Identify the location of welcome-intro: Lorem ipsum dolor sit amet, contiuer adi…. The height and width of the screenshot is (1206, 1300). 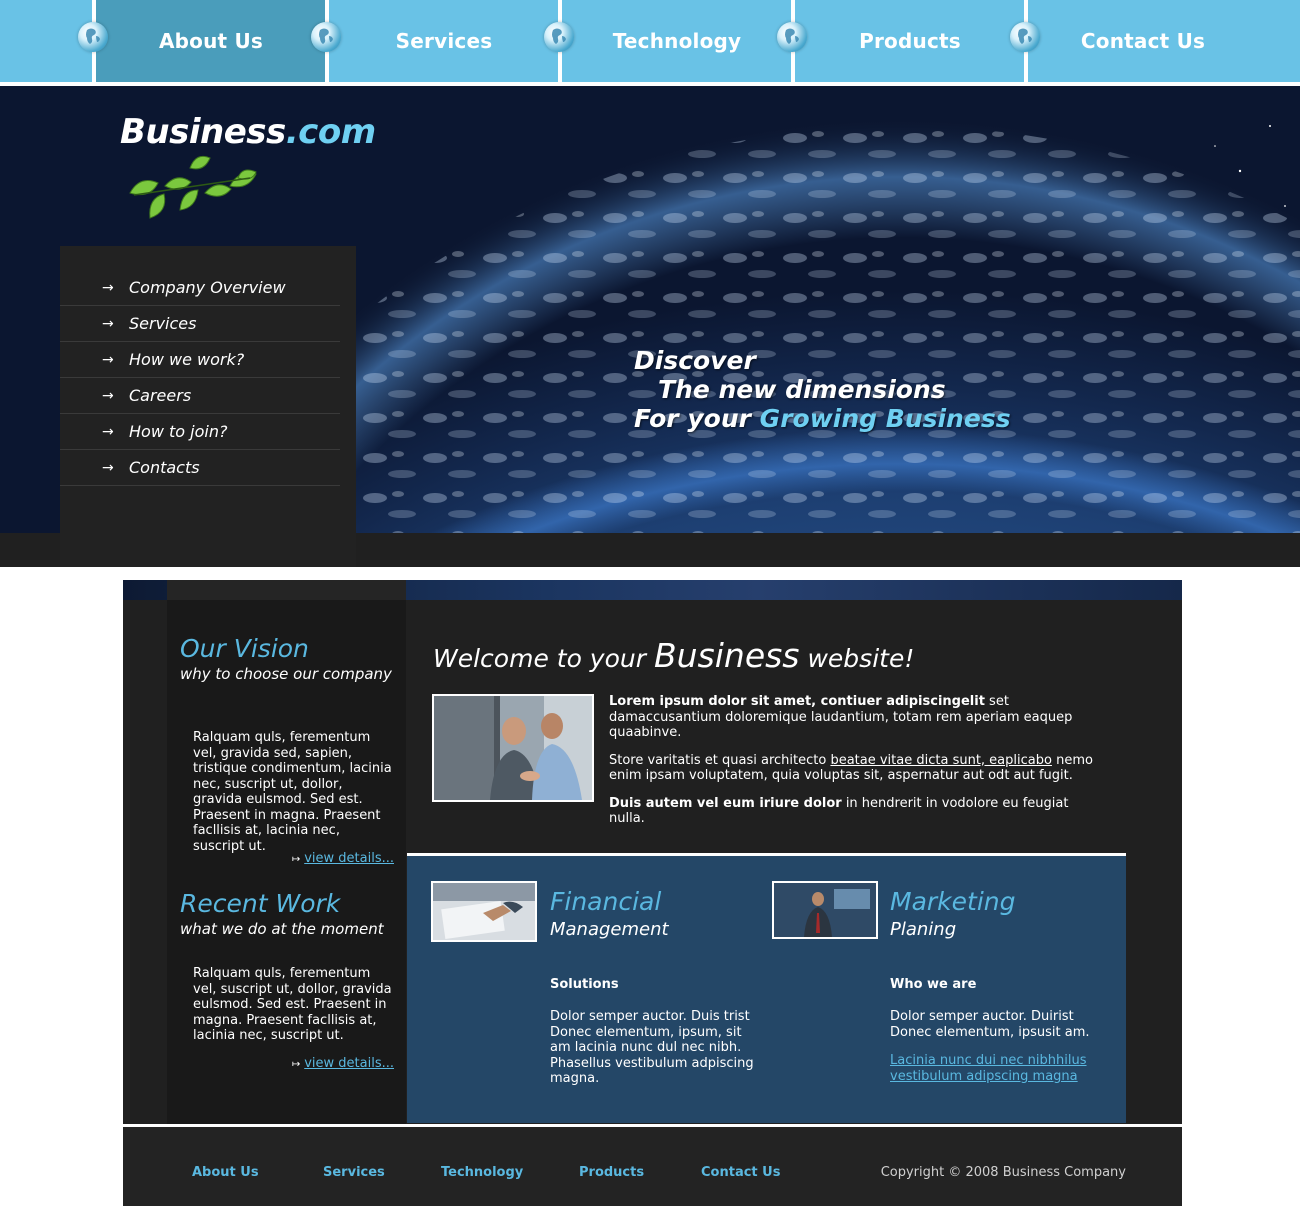
(854, 766).